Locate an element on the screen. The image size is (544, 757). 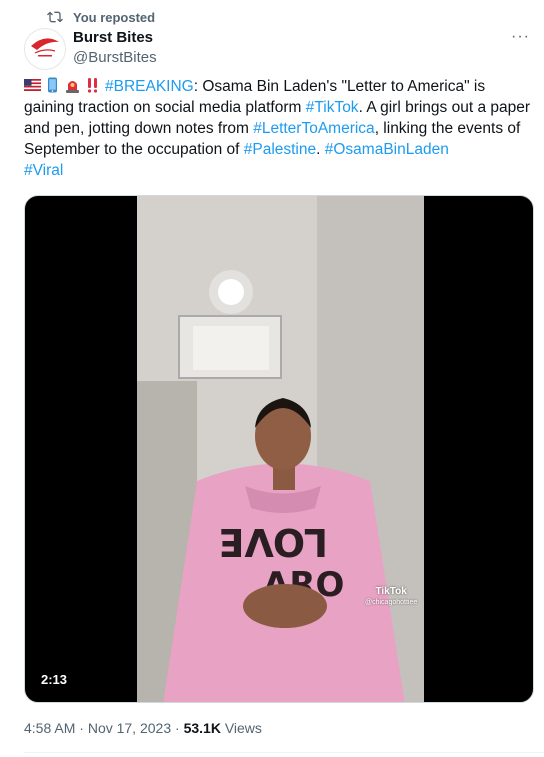
views-label: Views is located at coordinates (241, 728).